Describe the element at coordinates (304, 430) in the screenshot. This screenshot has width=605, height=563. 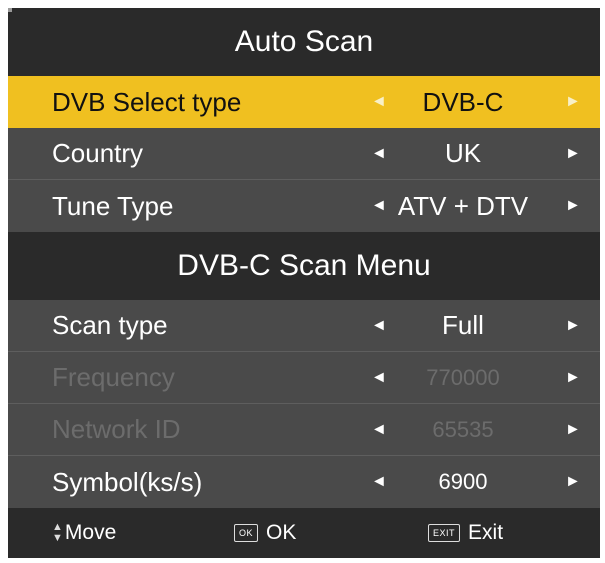
I see `network-id-row: Network ID ◄ 65535 ►` at that location.